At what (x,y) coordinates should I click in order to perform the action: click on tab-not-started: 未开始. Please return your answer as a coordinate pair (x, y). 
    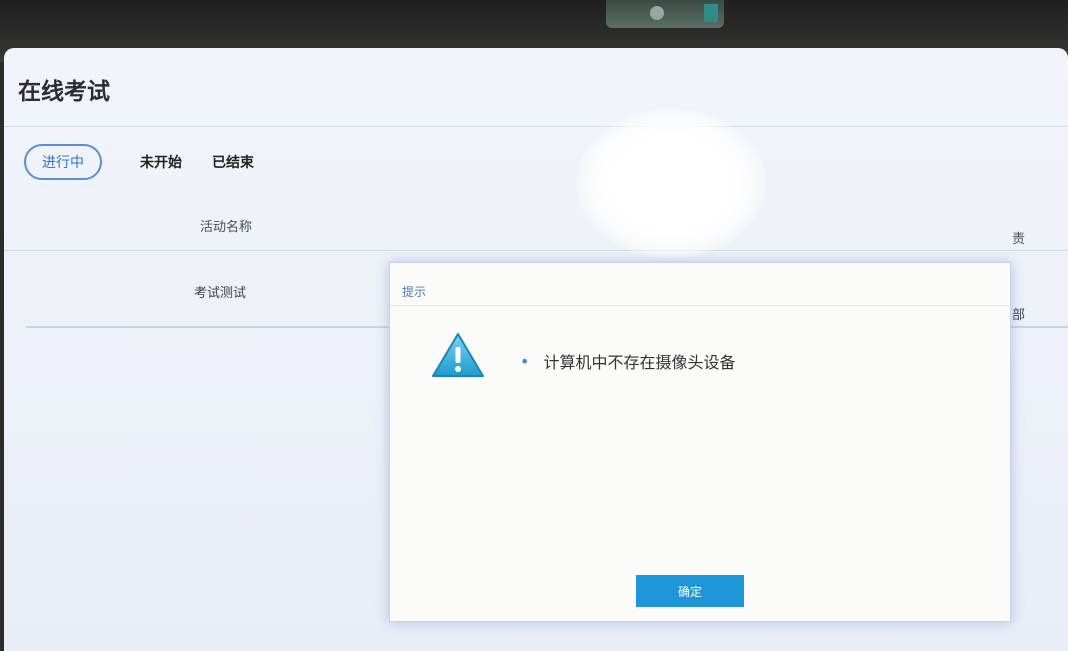
    Looking at the image, I should click on (161, 162).